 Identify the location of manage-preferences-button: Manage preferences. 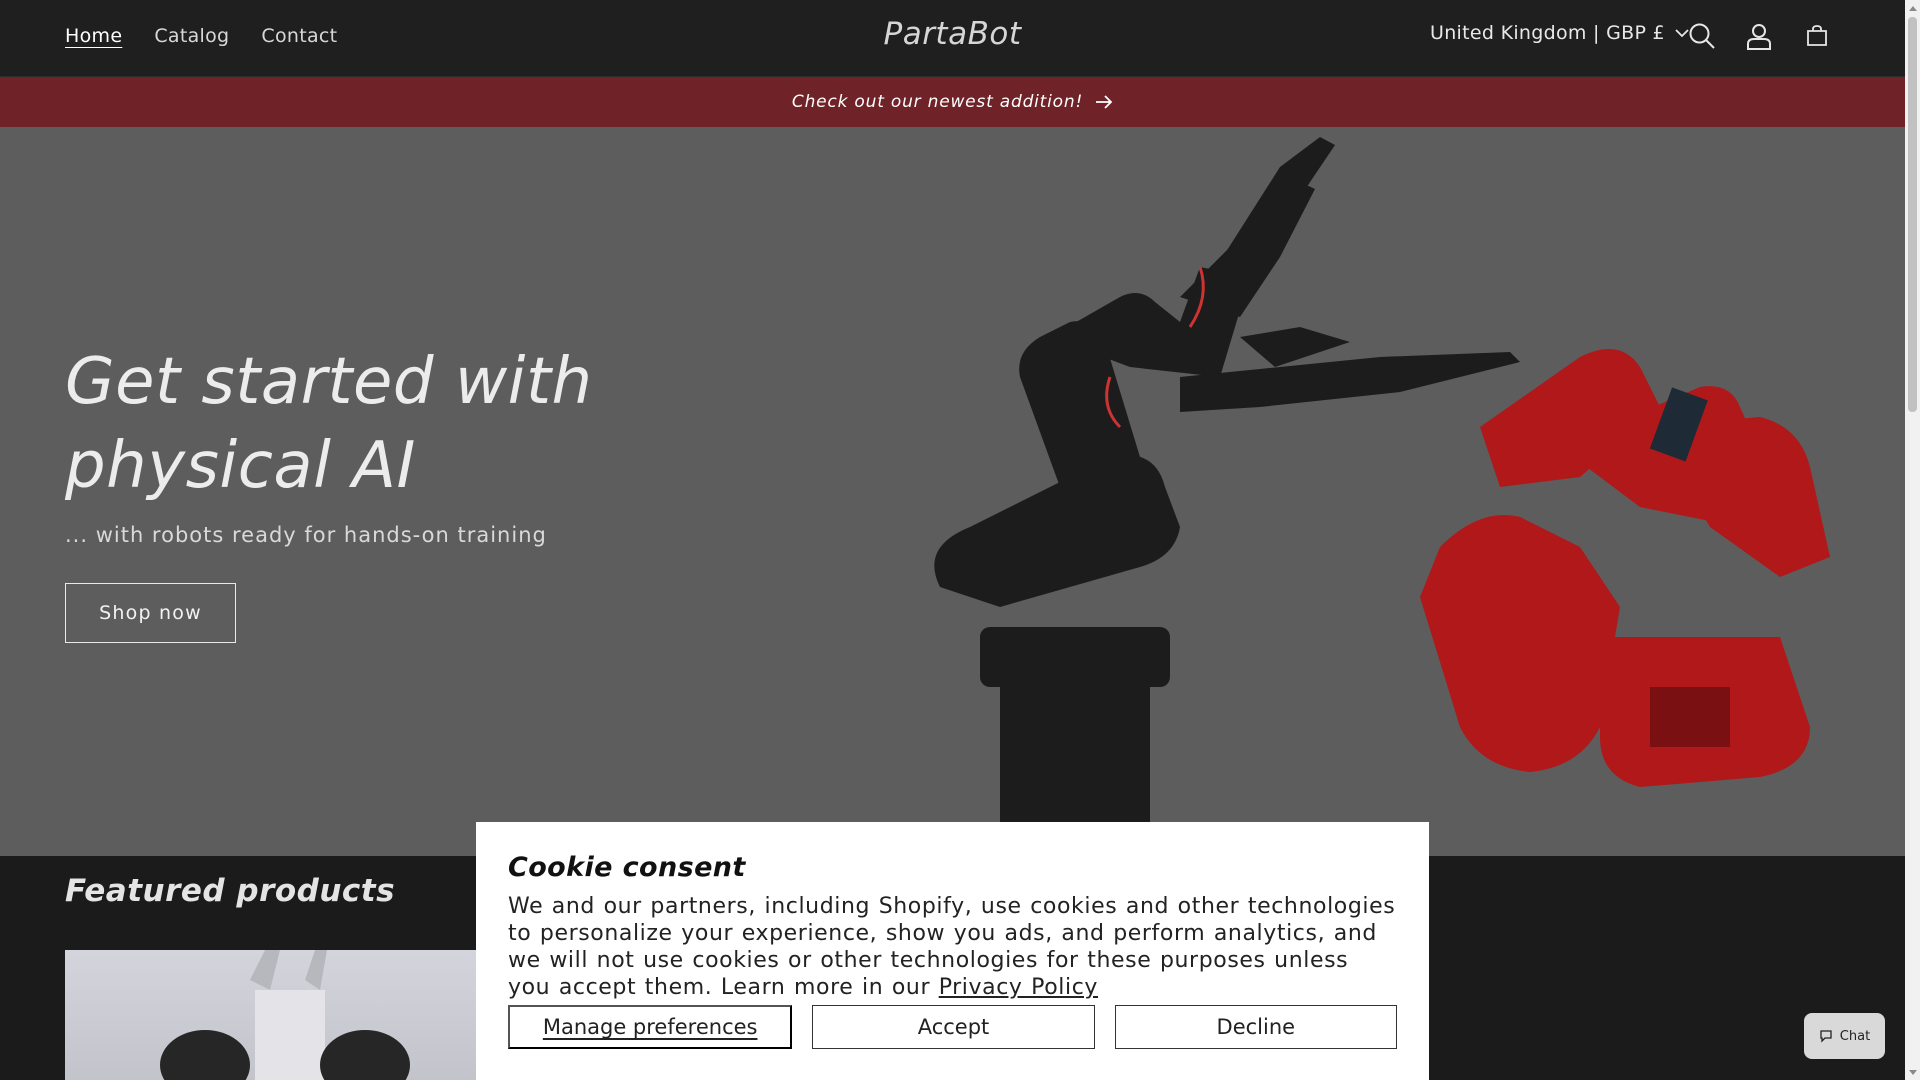
(650, 1027).